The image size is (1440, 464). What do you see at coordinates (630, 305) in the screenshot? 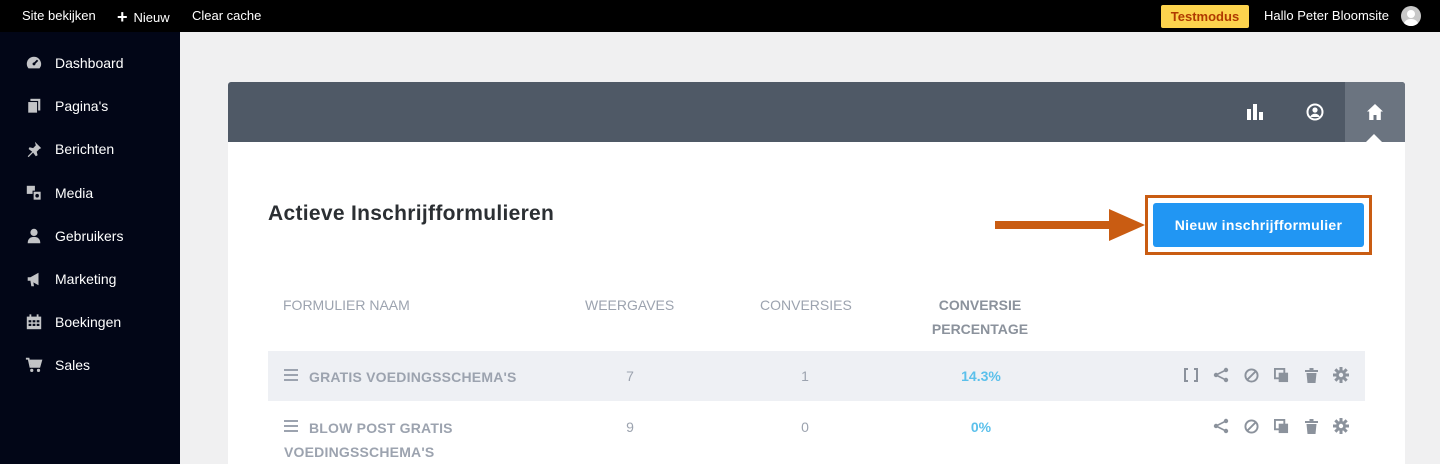
I see `column-header-views: WEERGAVES` at bounding box center [630, 305].